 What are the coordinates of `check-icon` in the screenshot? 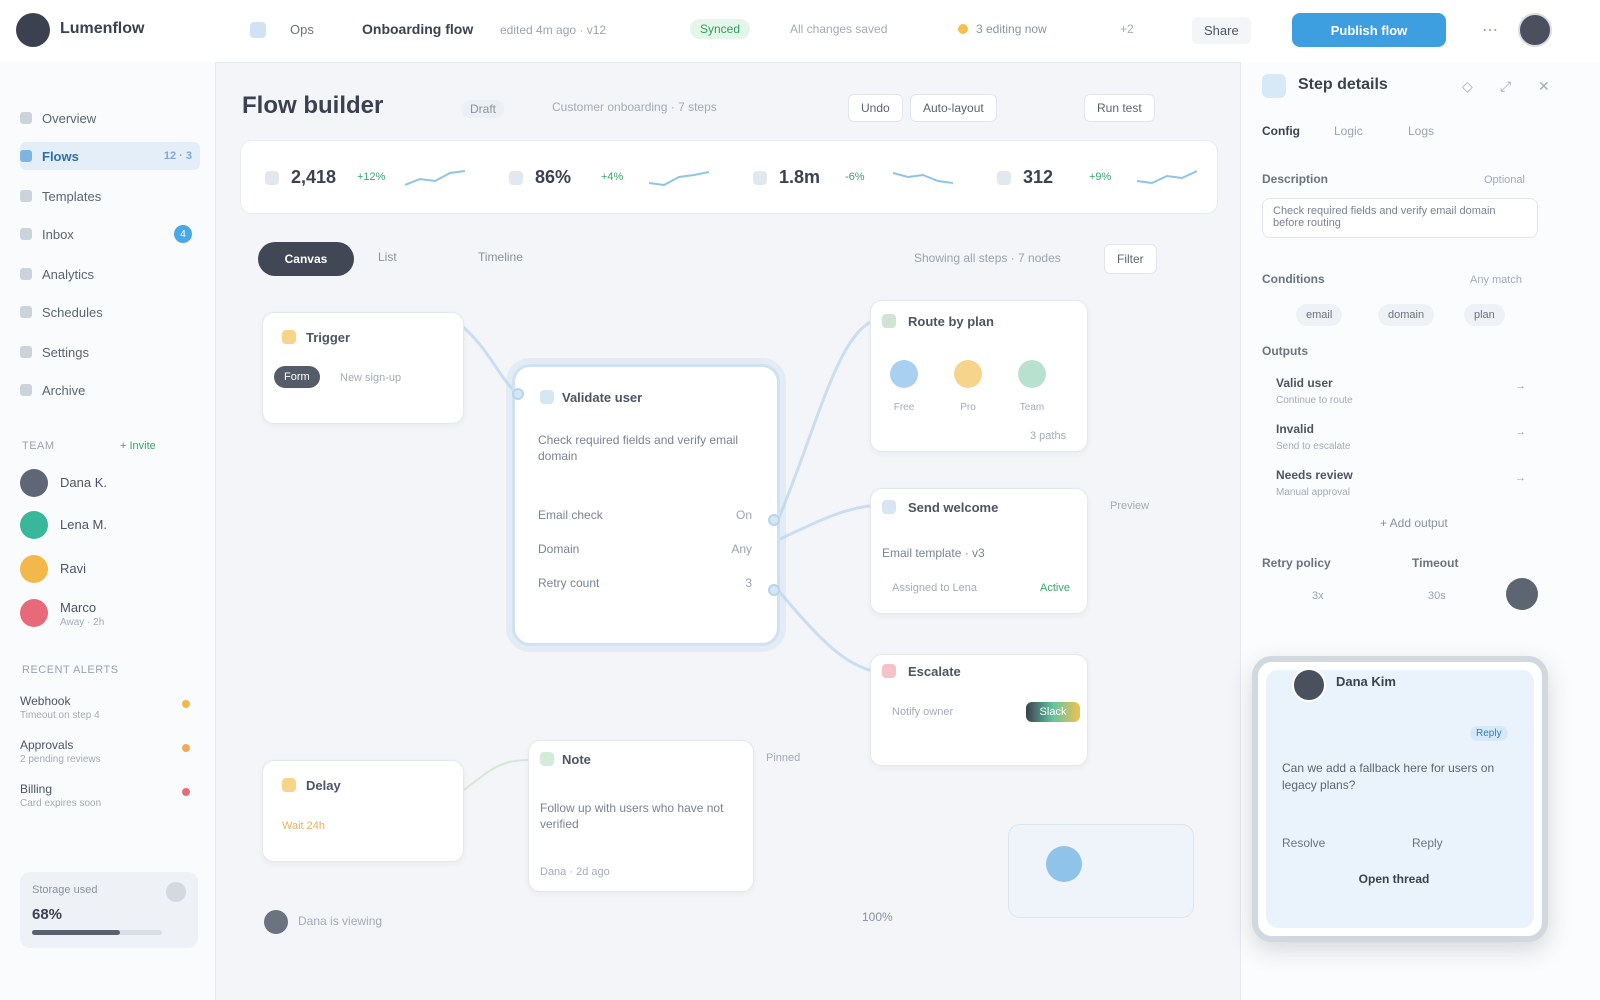 It's located at (547, 397).